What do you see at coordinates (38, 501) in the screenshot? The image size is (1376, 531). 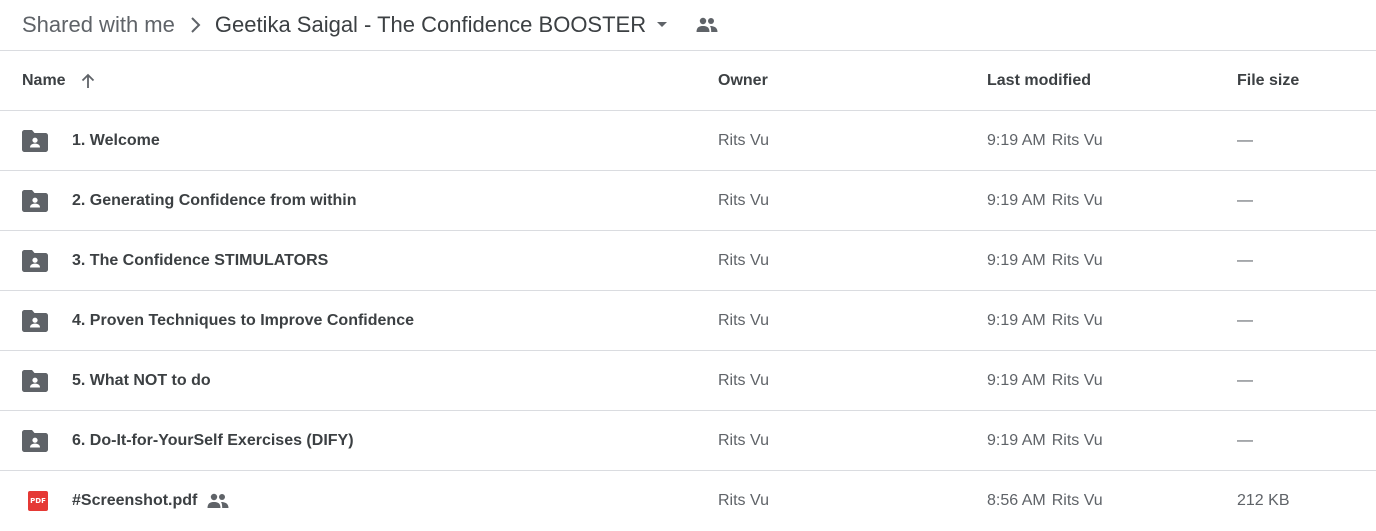 I see `pdf-icon: PDF` at bounding box center [38, 501].